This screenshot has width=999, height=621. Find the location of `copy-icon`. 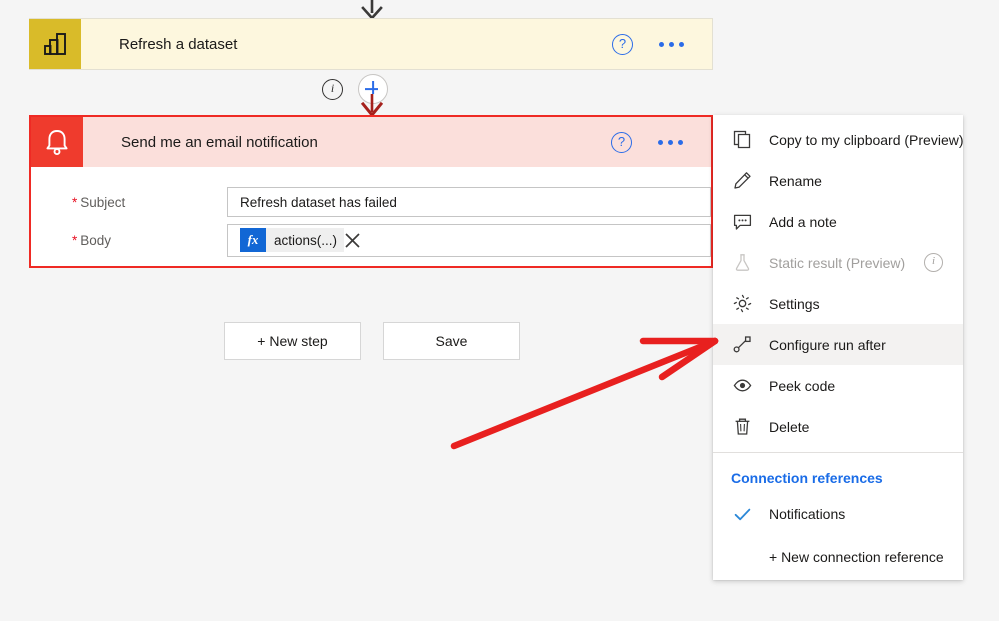

copy-icon is located at coordinates (742, 140).